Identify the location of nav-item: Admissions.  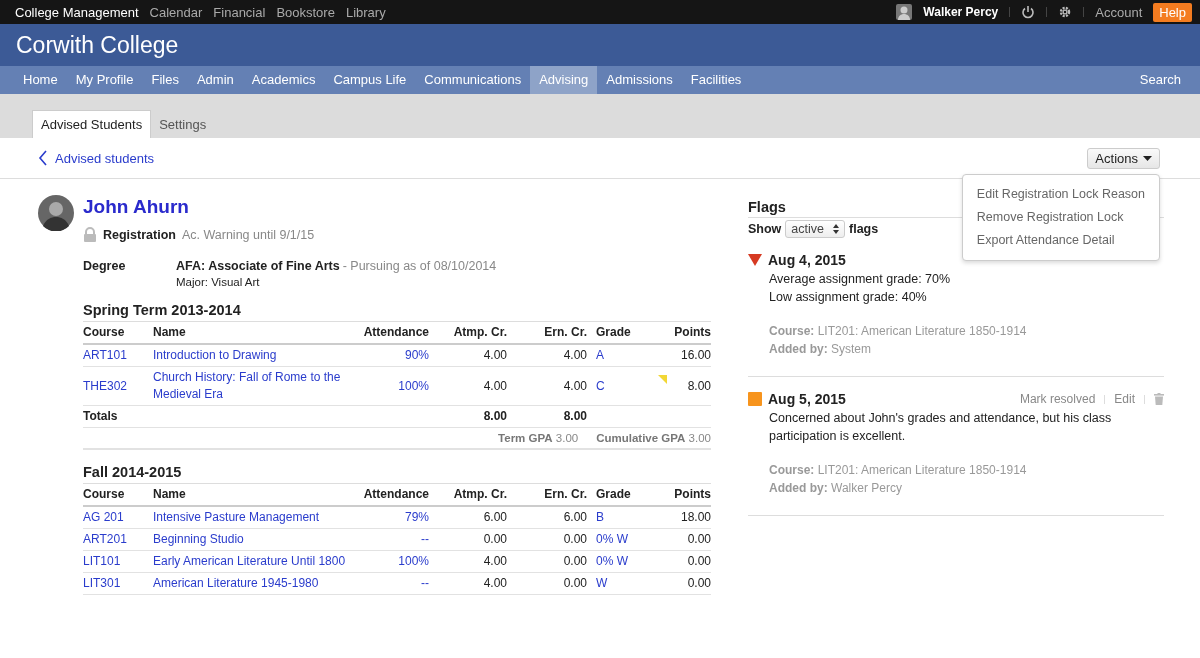
(639, 80).